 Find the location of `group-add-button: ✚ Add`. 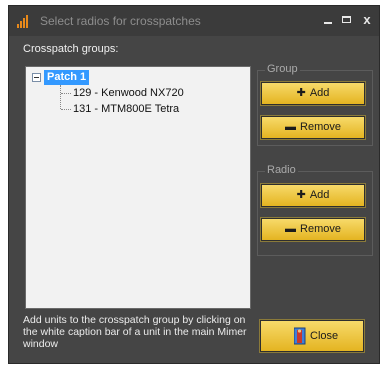

group-add-button: ✚ Add is located at coordinates (313, 93).